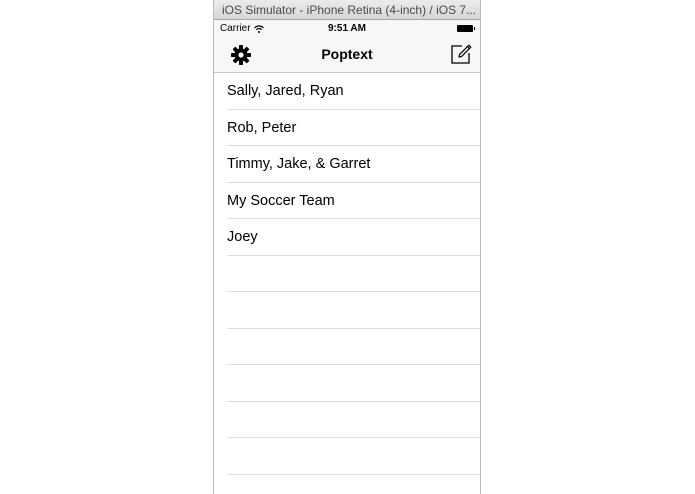  I want to click on compose-button, so click(461, 54).